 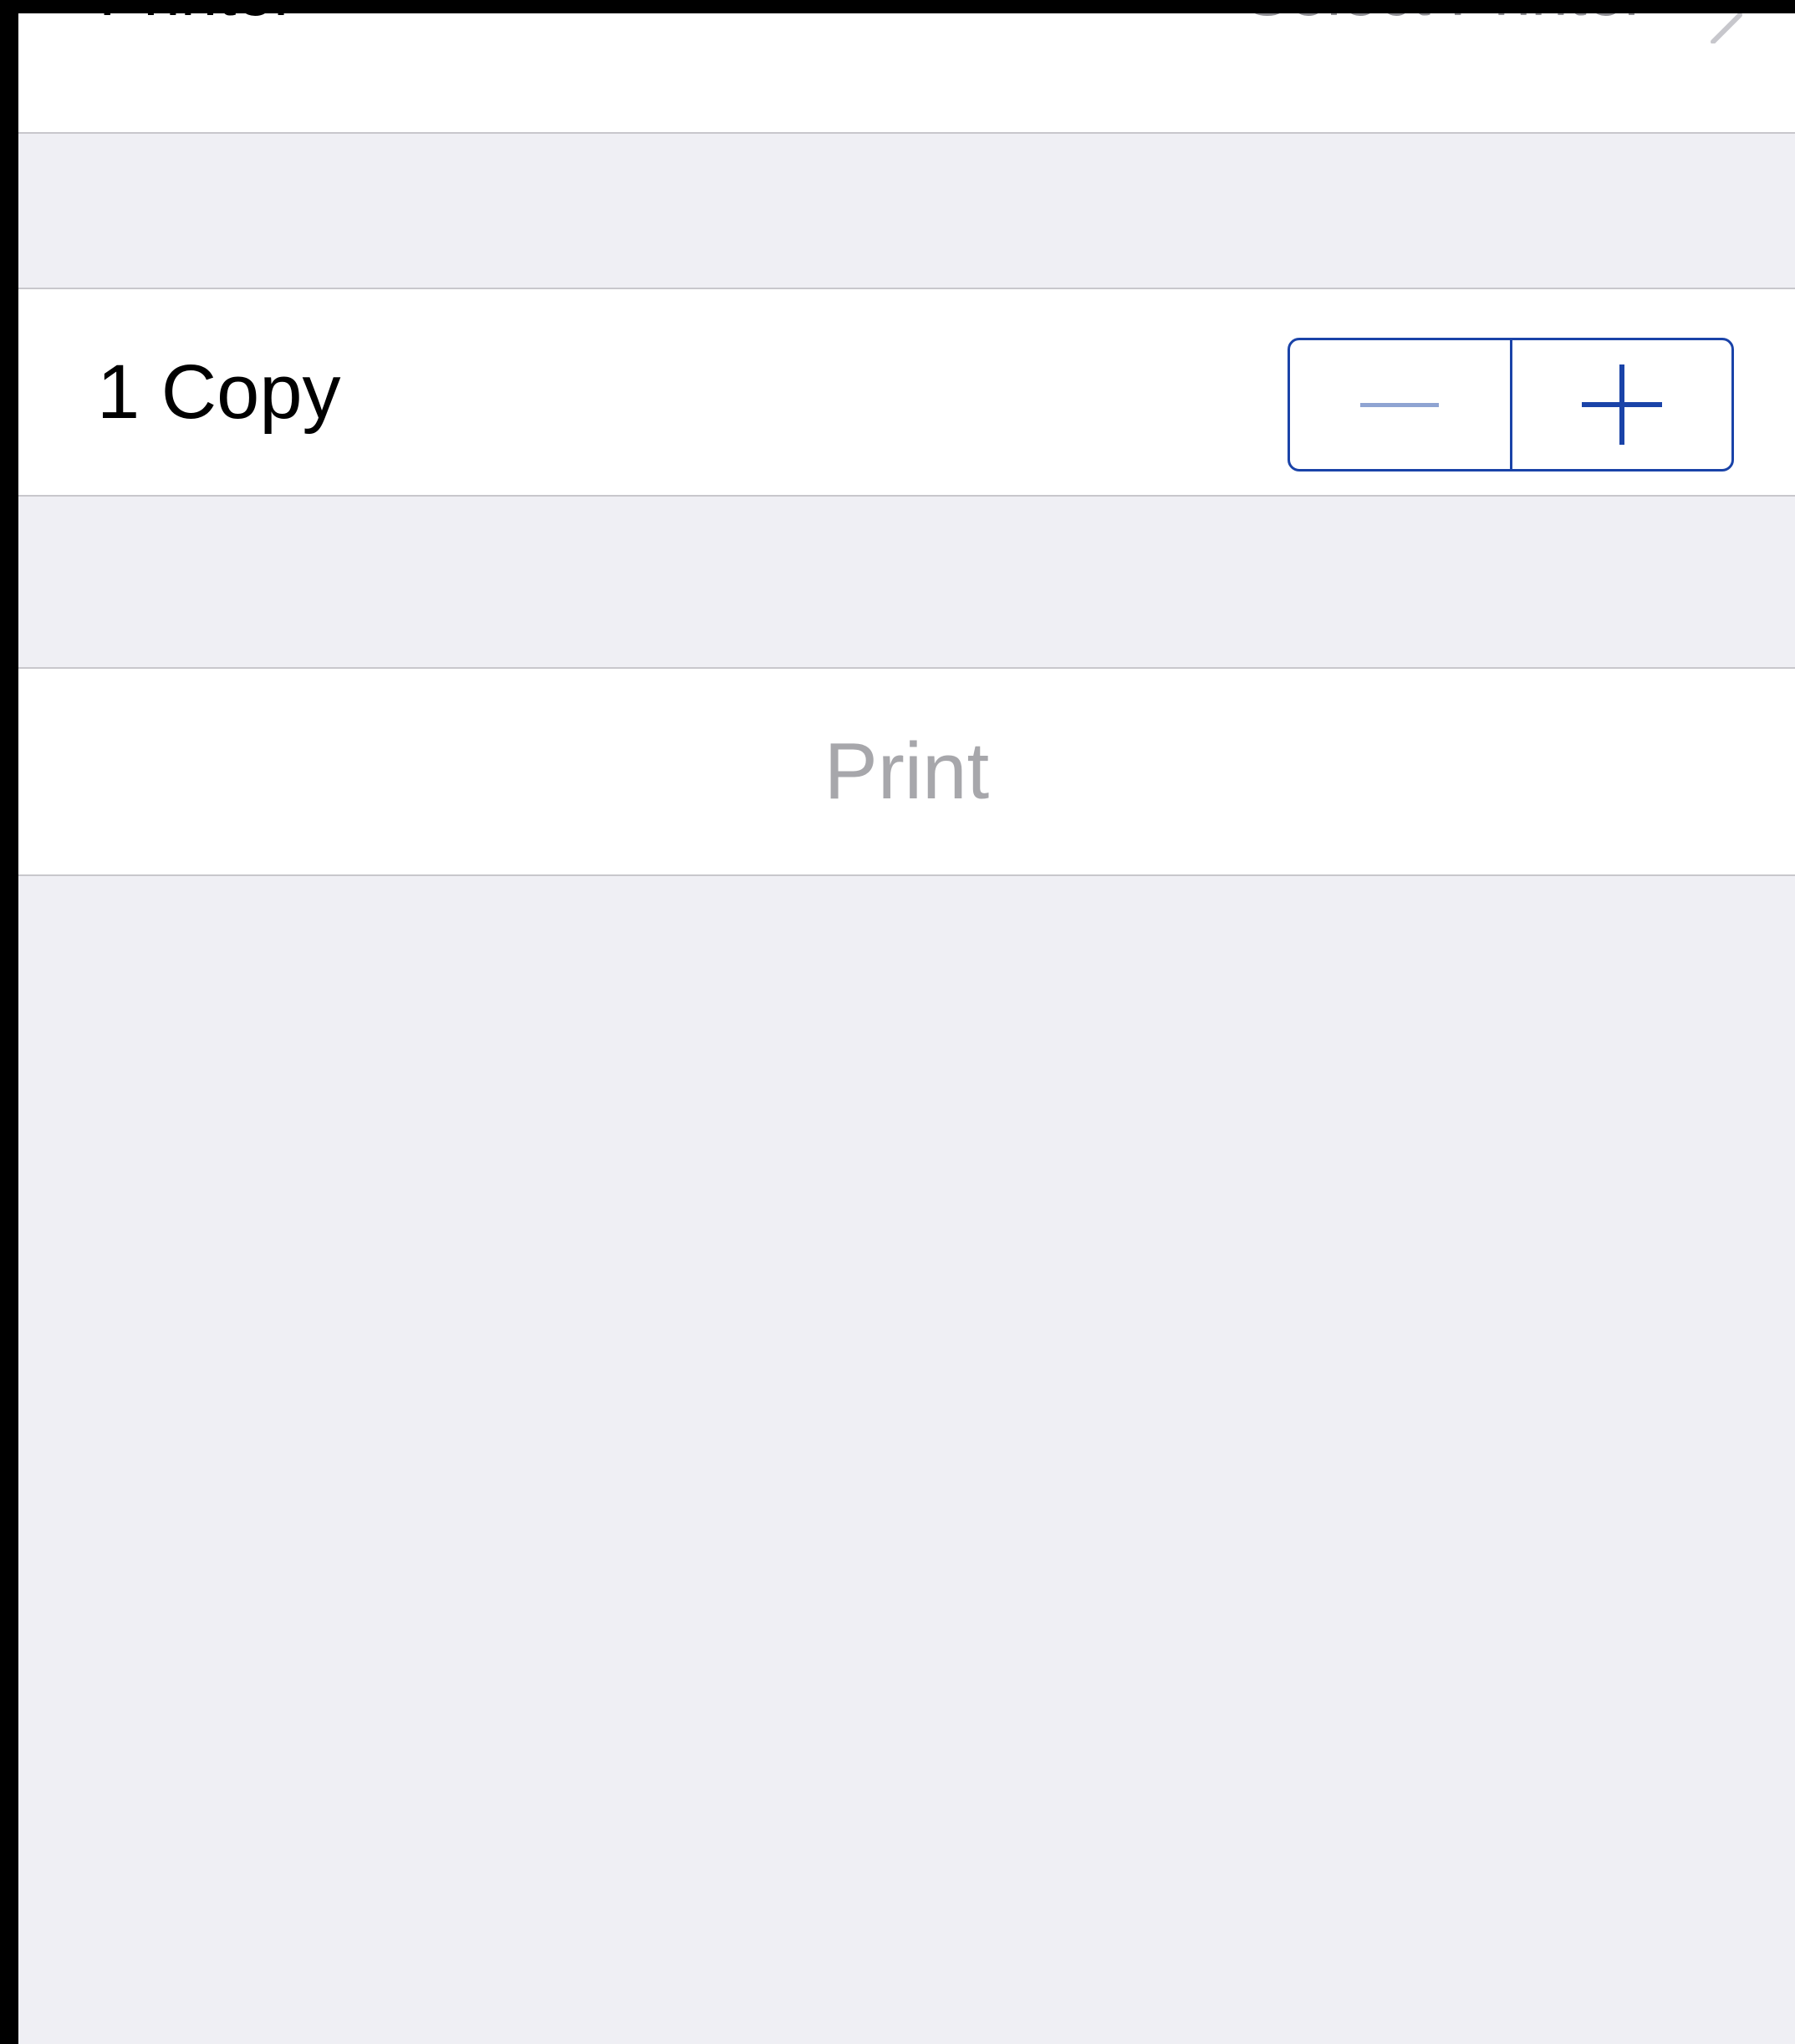 I want to click on select-printer-value: Select Printer, so click(x=1445, y=23).